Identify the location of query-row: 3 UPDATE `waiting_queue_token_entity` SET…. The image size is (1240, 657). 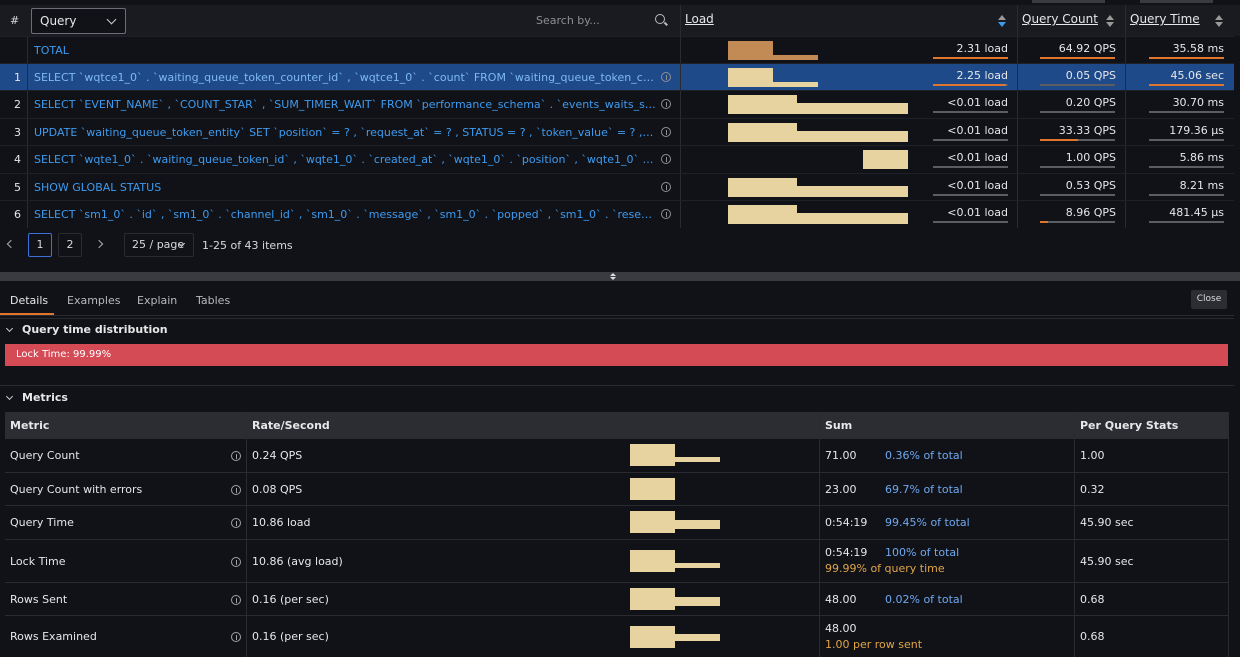
(617, 132).